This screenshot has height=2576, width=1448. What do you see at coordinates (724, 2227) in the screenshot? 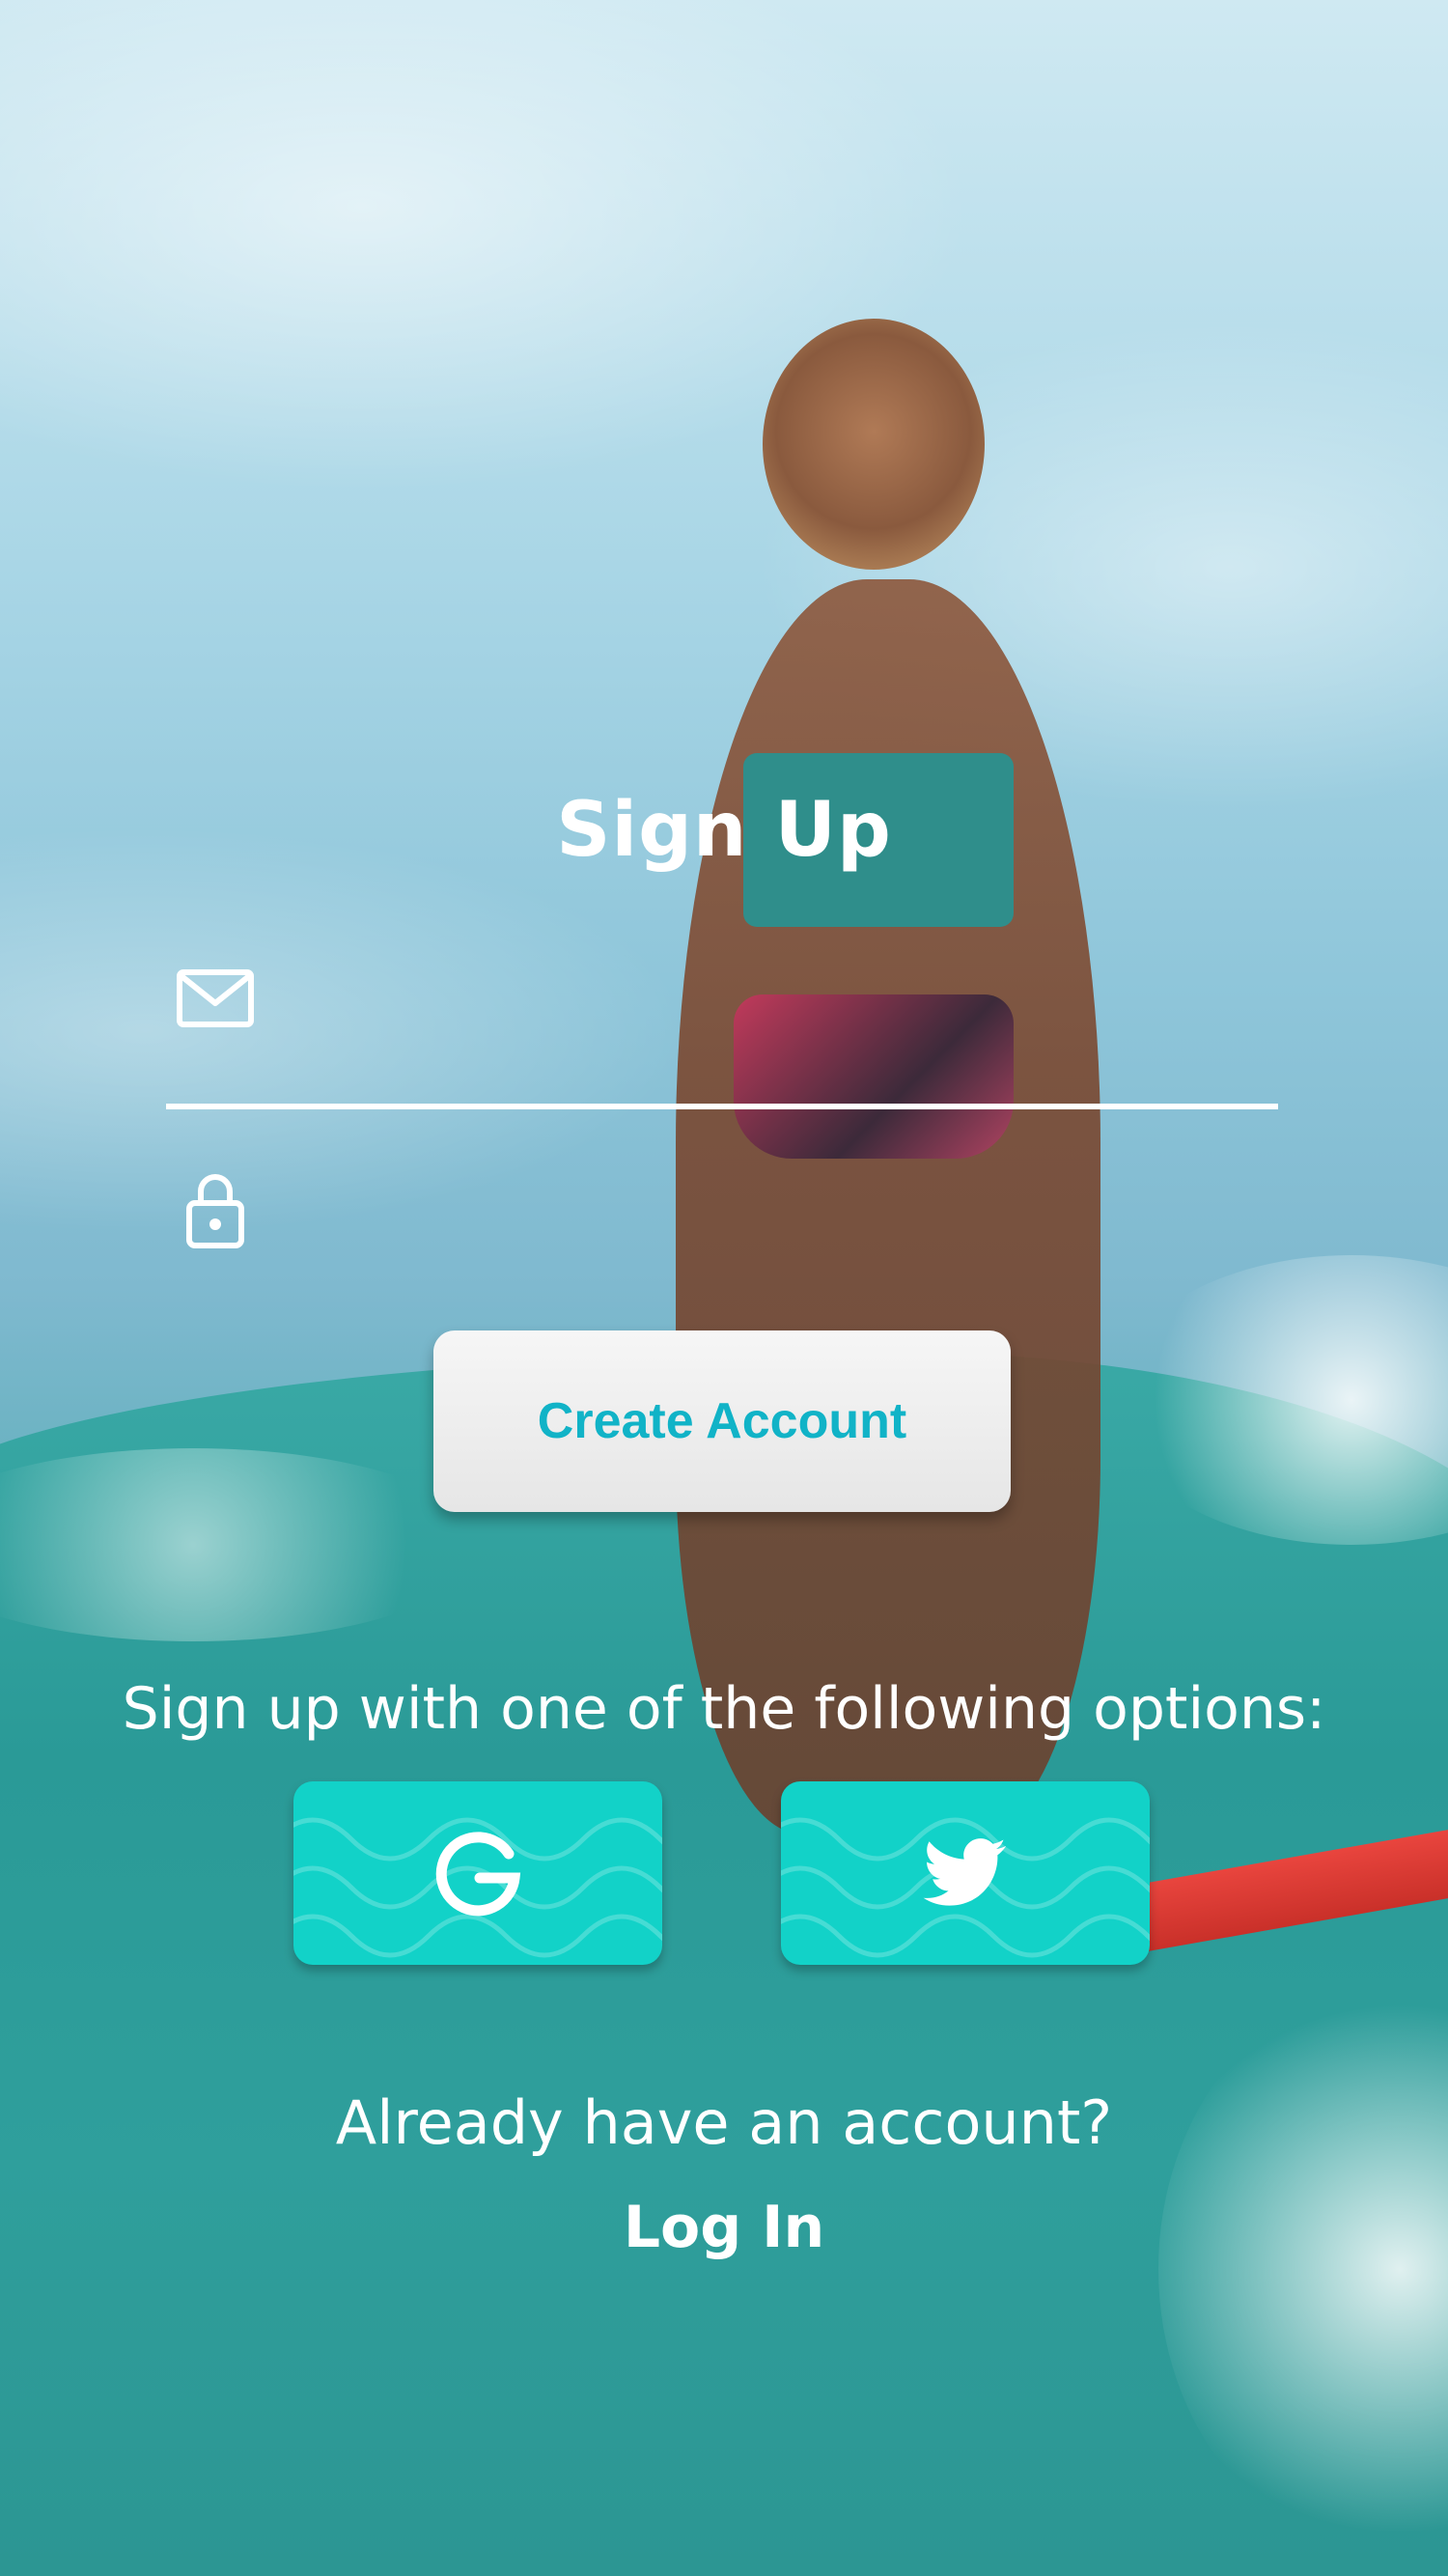
I see `log-in-link: Log In` at bounding box center [724, 2227].